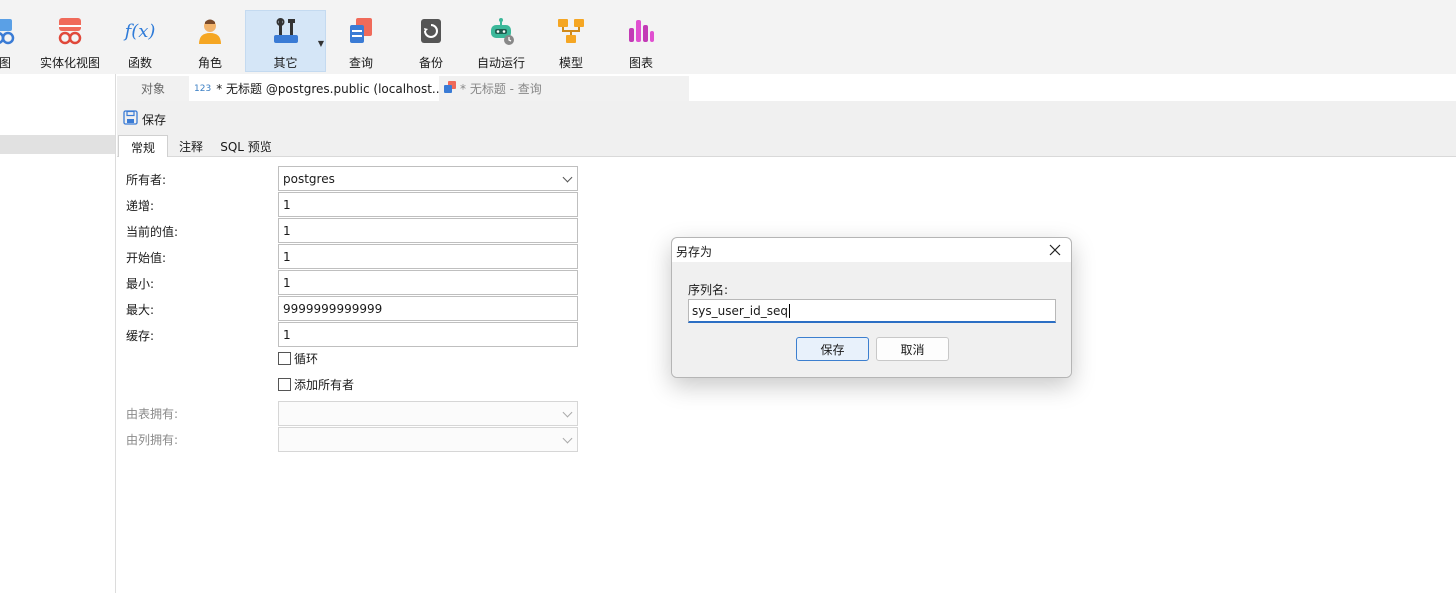 The image size is (1456, 593). I want to click on cache-field: 1, so click(428, 334).